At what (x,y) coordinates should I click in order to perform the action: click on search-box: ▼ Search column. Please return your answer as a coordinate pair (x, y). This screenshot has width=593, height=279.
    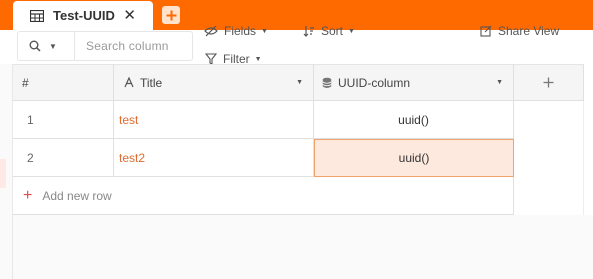
    Looking at the image, I should click on (105, 46).